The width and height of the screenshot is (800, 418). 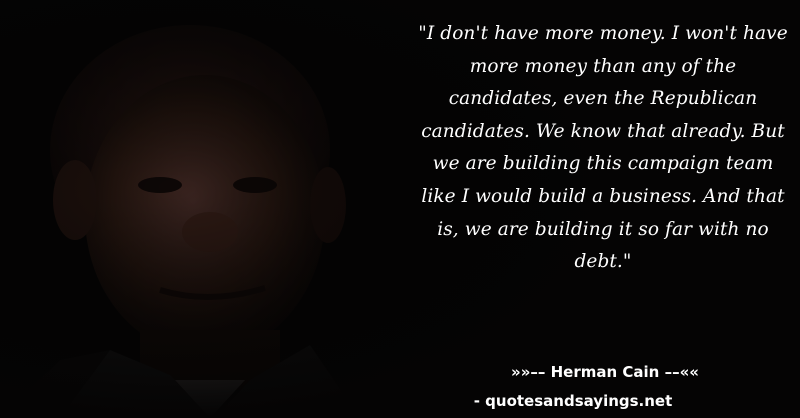 I want to click on author-attribution: »»–– Herman Cain ––««, so click(x=605, y=372).